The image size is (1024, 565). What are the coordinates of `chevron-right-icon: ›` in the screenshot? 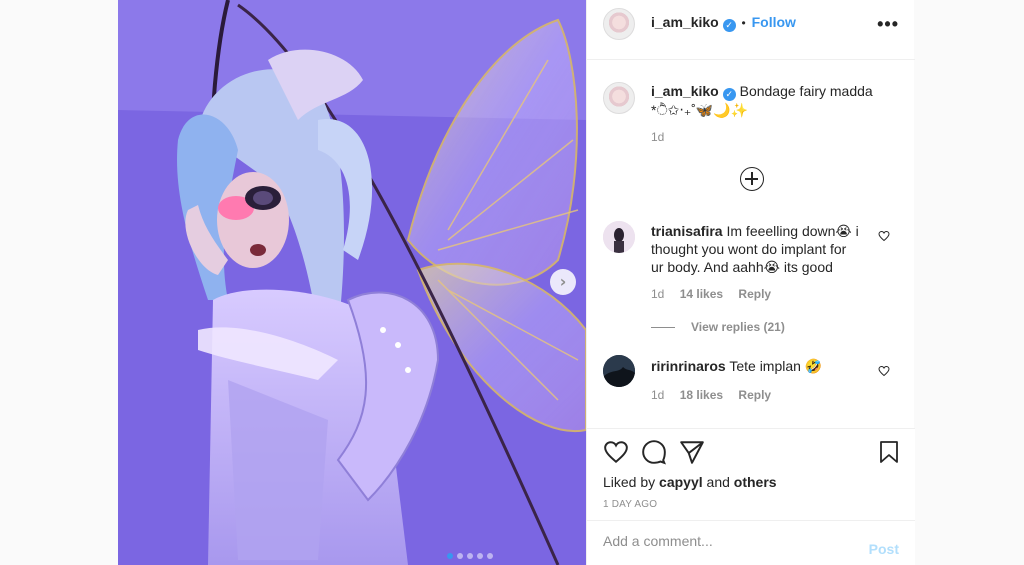 It's located at (563, 281).